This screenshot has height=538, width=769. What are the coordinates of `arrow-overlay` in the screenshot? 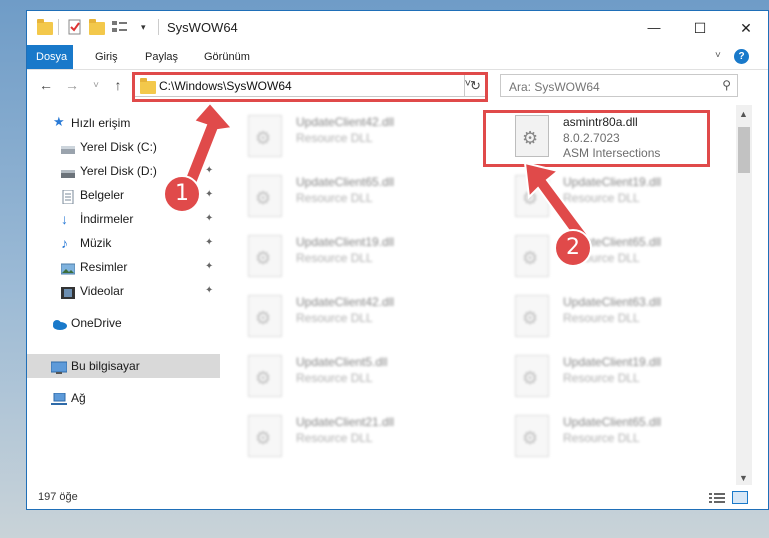 It's located at (386, 173).